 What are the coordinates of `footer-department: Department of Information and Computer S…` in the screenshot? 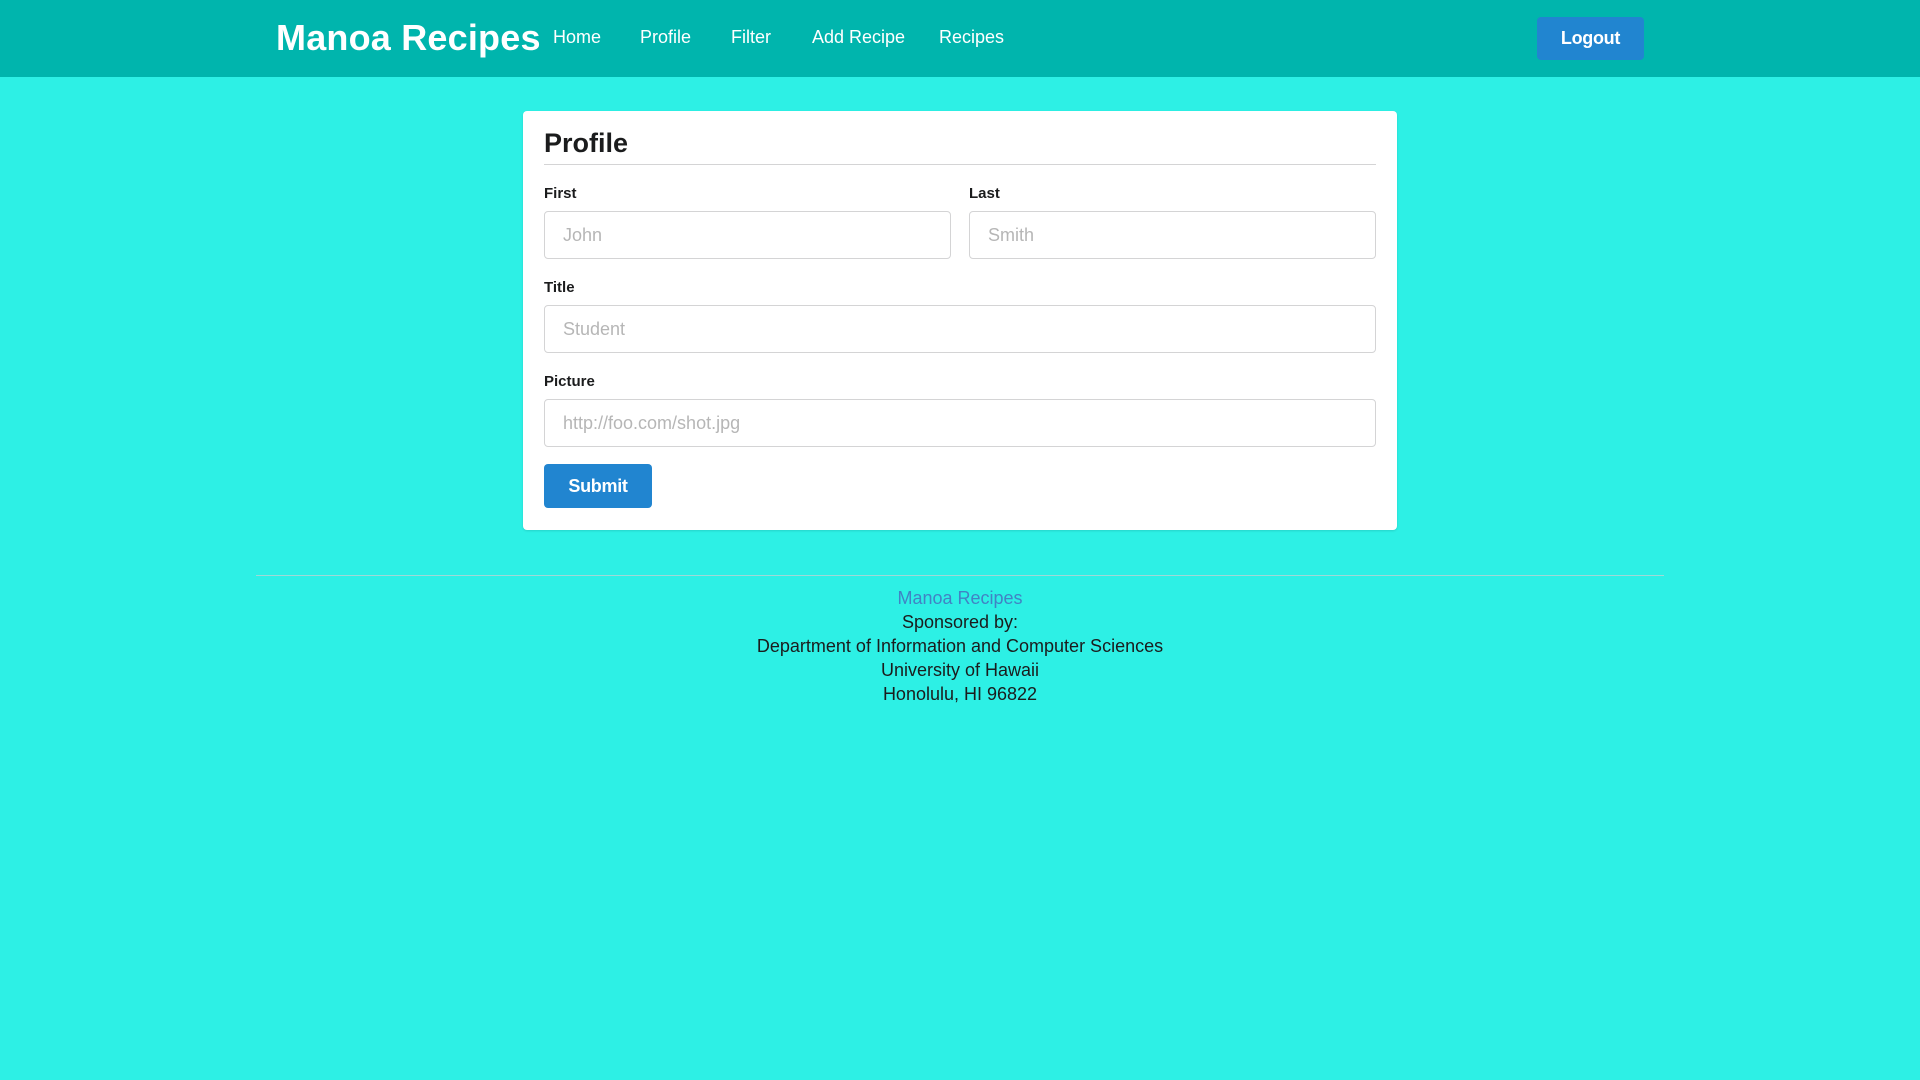 It's located at (960, 646).